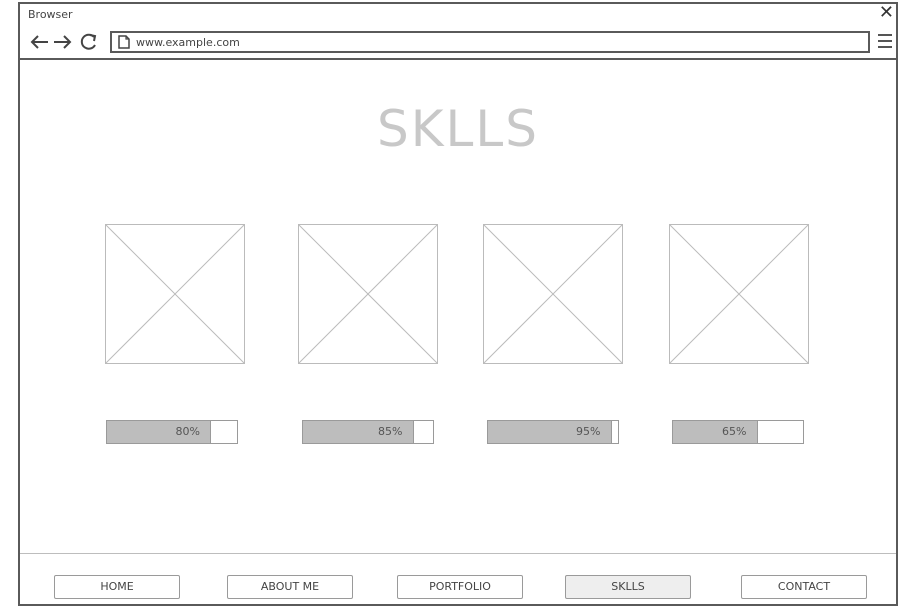 This screenshot has height=610, width=904. I want to click on progress-label: 65%, so click(734, 431).